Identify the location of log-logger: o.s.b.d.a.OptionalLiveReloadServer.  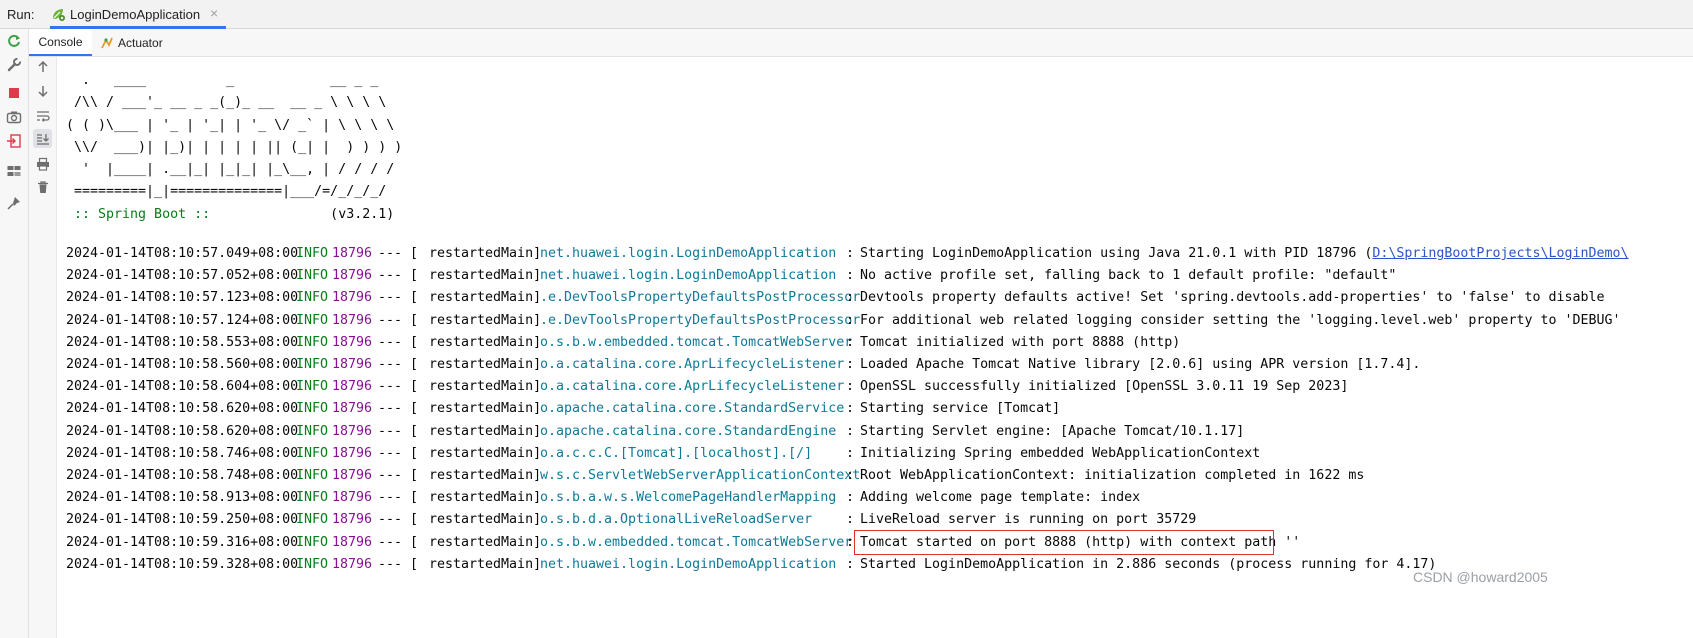
(676, 520).